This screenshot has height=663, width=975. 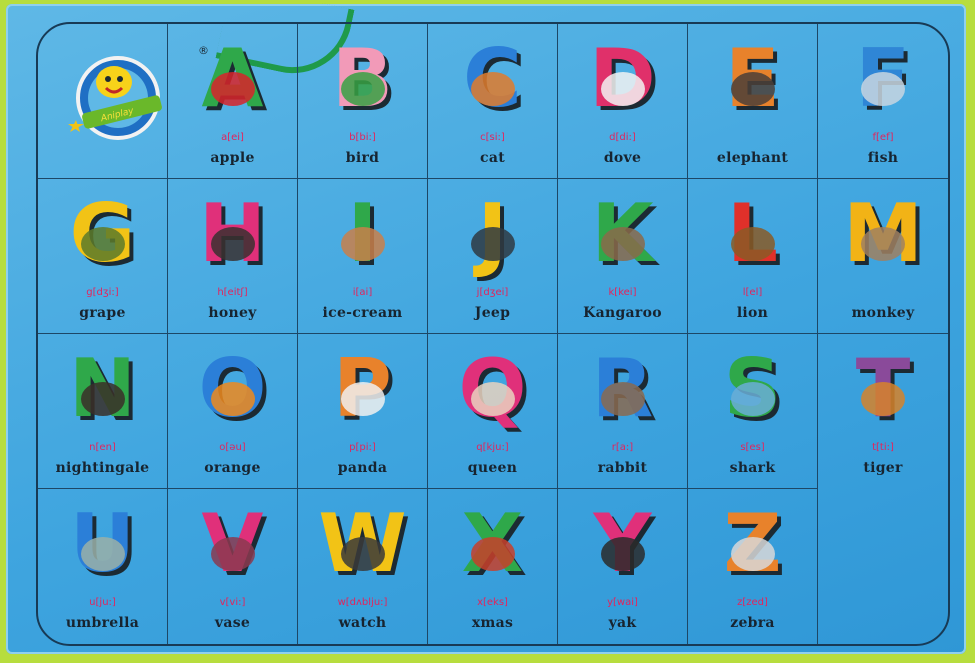 What do you see at coordinates (622, 447) in the screenshot?
I see `phonetic-label: r[a:]` at bounding box center [622, 447].